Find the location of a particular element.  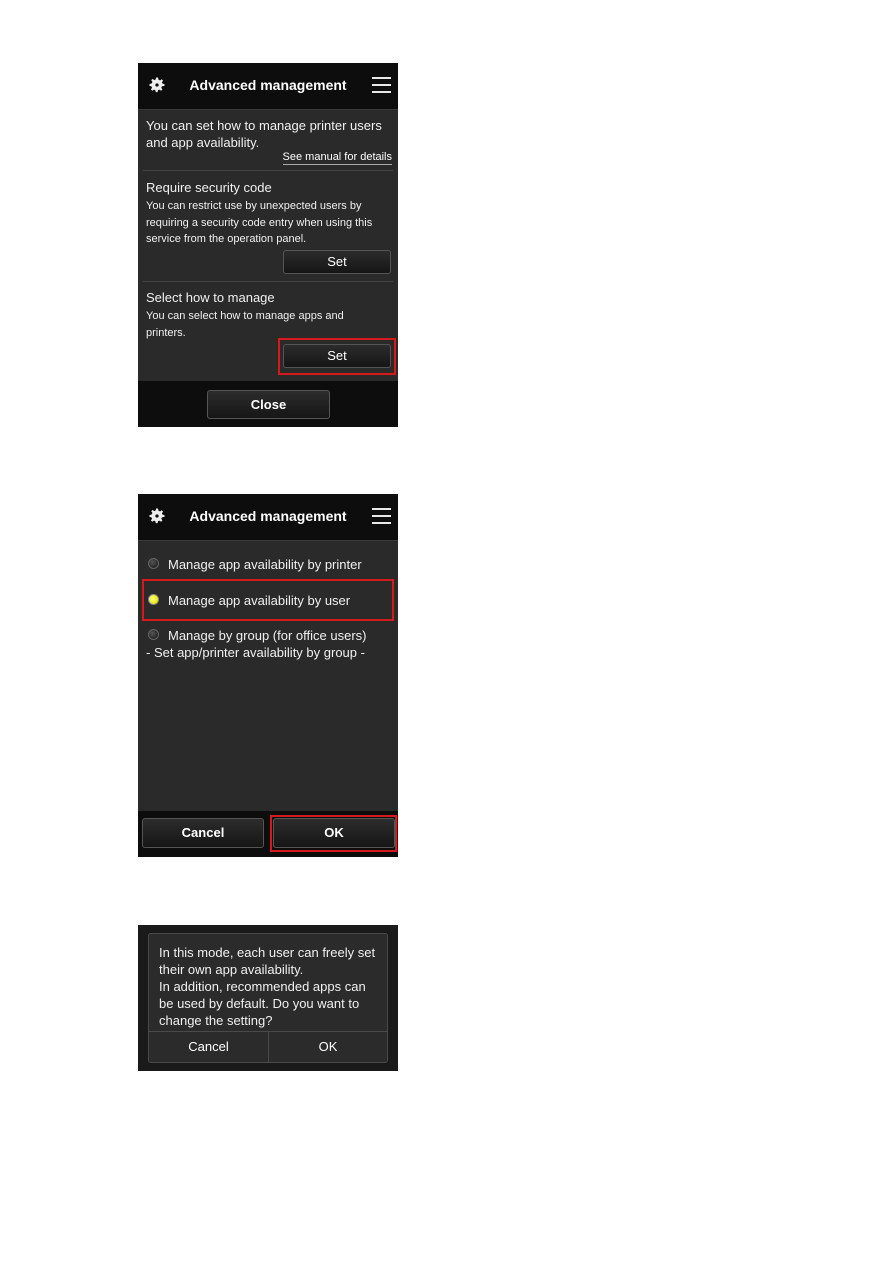

message-line: be used by default. Do you want to is located at coordinates (259, 1003).